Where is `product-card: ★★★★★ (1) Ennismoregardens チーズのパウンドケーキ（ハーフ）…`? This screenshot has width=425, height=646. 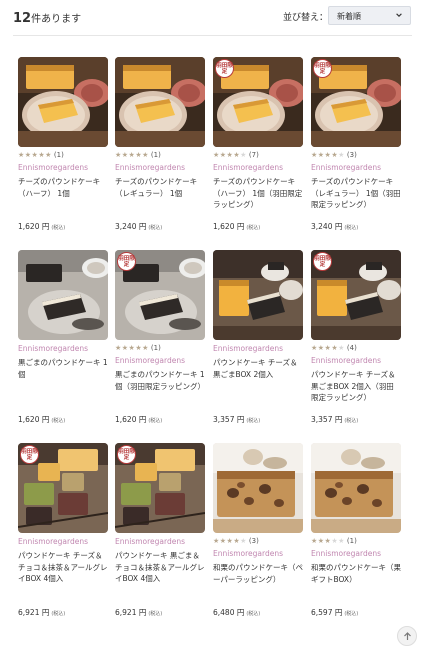
product-card: ★★★★★ (1) Ennismoregardens チーズのパウンドケーキ（ハーフ）… is located at coordinates (63, 146).